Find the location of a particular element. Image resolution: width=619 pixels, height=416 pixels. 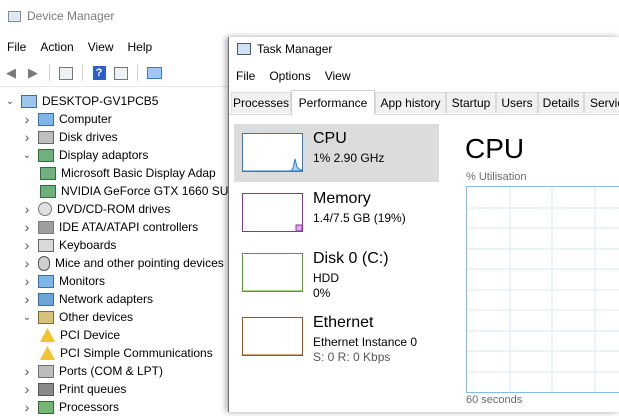

tree-item-label: Display adaptors is located at coordinates (104, 155).